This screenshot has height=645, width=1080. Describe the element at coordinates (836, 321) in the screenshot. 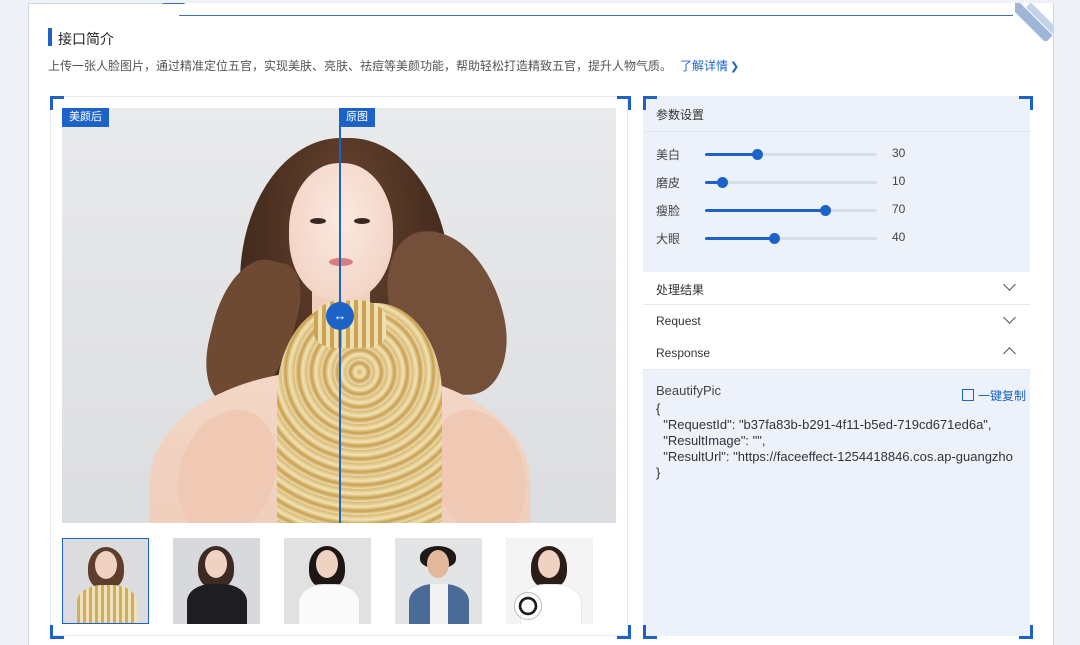

I see `accordion-request: Request` at that location.